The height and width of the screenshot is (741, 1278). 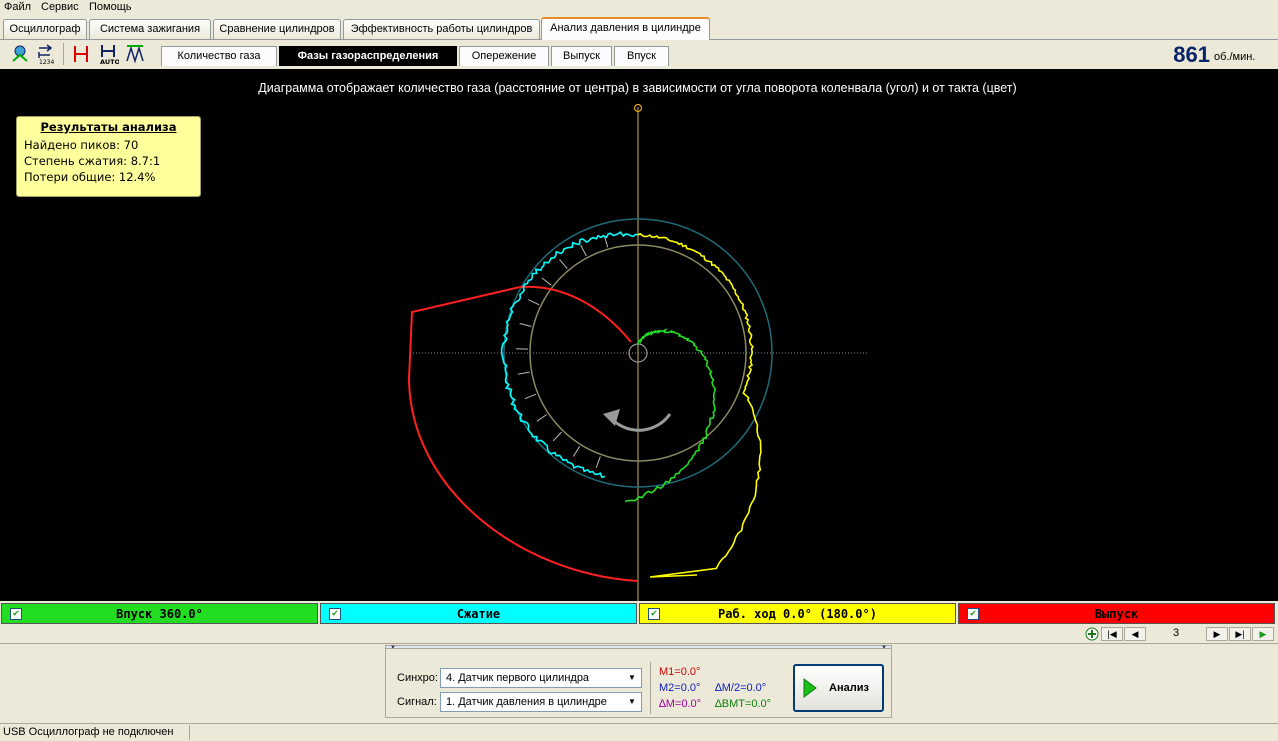 I want to click on menu-bar: Файл Сервис Помощь, so click(x=639, y=8).